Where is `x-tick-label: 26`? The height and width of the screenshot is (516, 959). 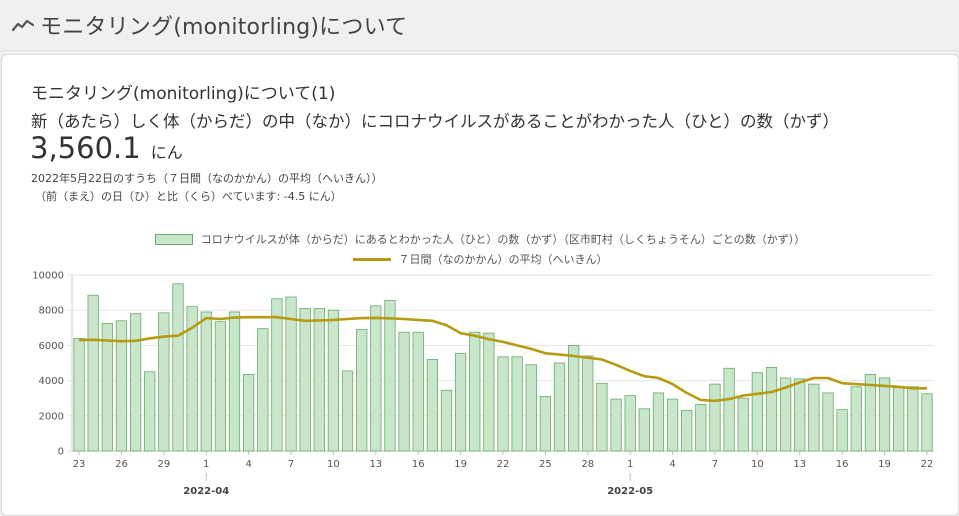
x-tick-label: 26 is located at coordinates (121, 464).